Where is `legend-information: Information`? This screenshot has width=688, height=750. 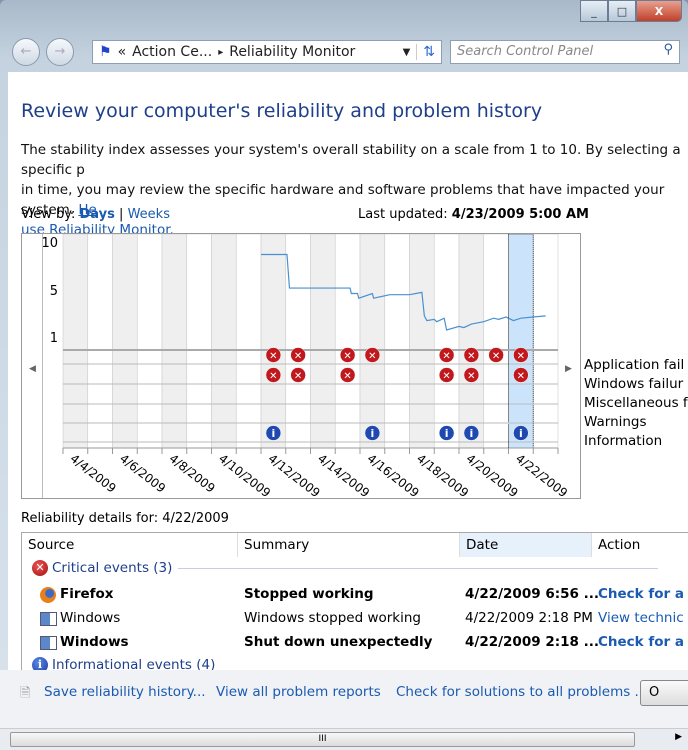 legend-information: Information is located at coordinates (623, 441).